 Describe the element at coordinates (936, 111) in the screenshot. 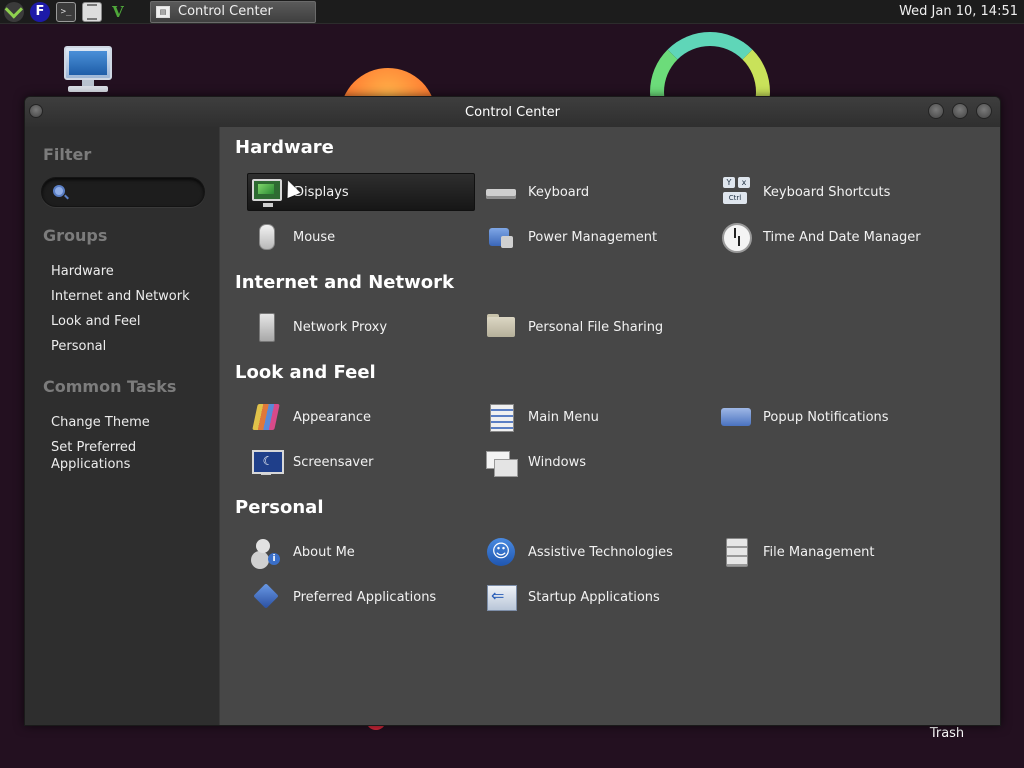

I see `minimize-button` at that location.